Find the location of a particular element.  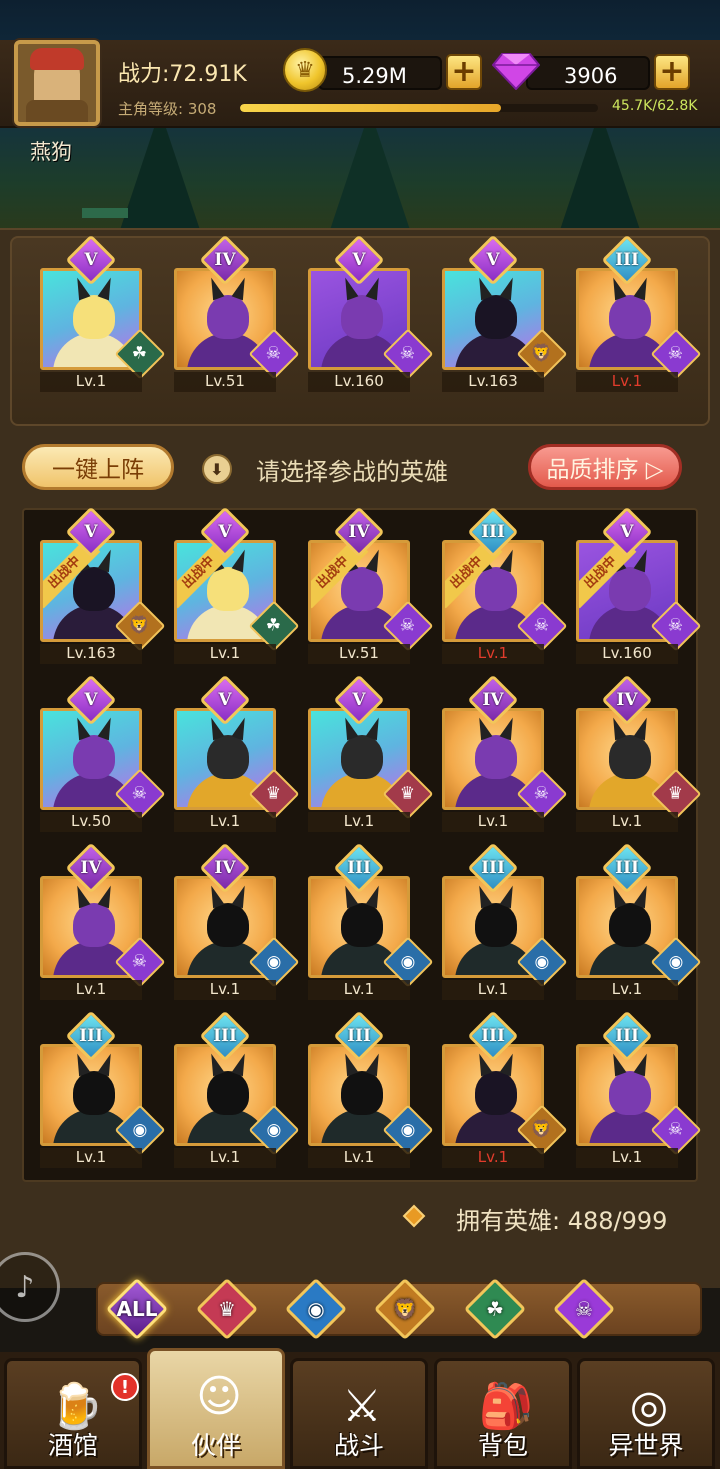

nav-tab-otherworld: ◎ 异世界 is located at coordinates (646, 1413).